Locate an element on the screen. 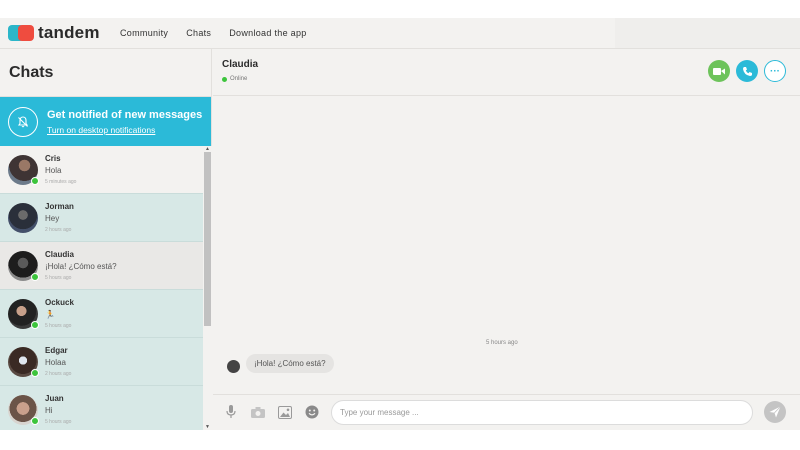 This screenshot has height=450, width=800. camera-icon is located at coordinates (258, 412).